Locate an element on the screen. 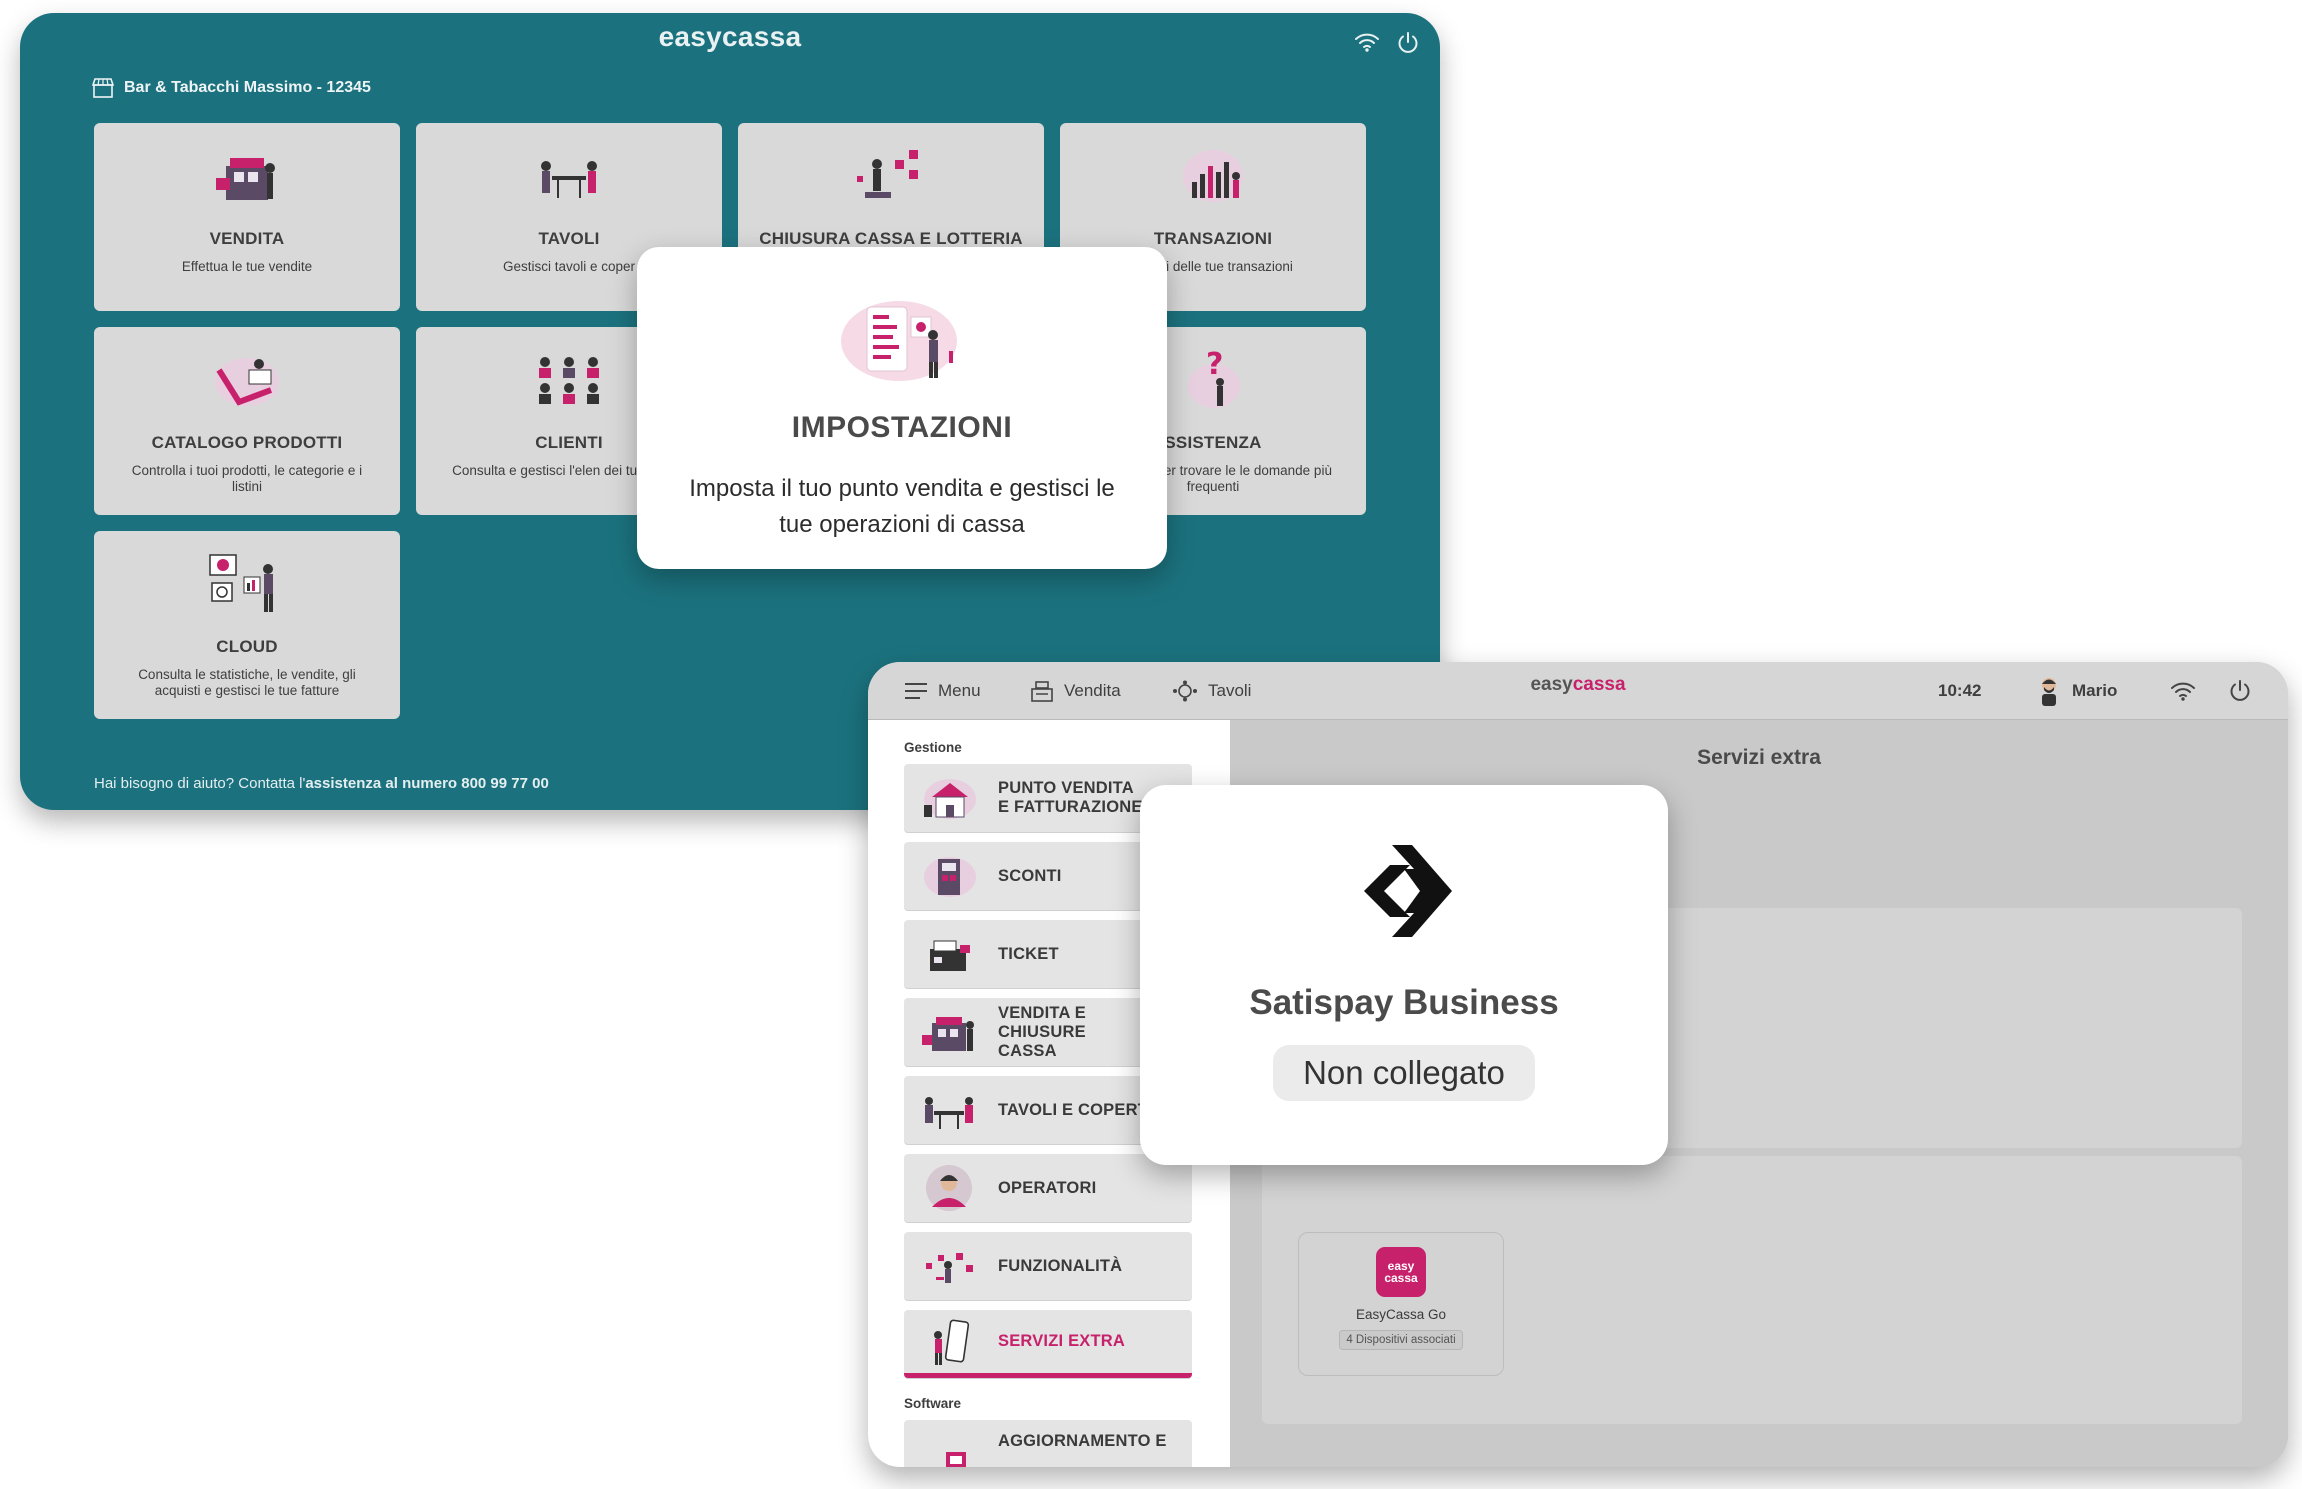 The image size is (2302, 1489). power-button is located at coordinates (2240, 691).